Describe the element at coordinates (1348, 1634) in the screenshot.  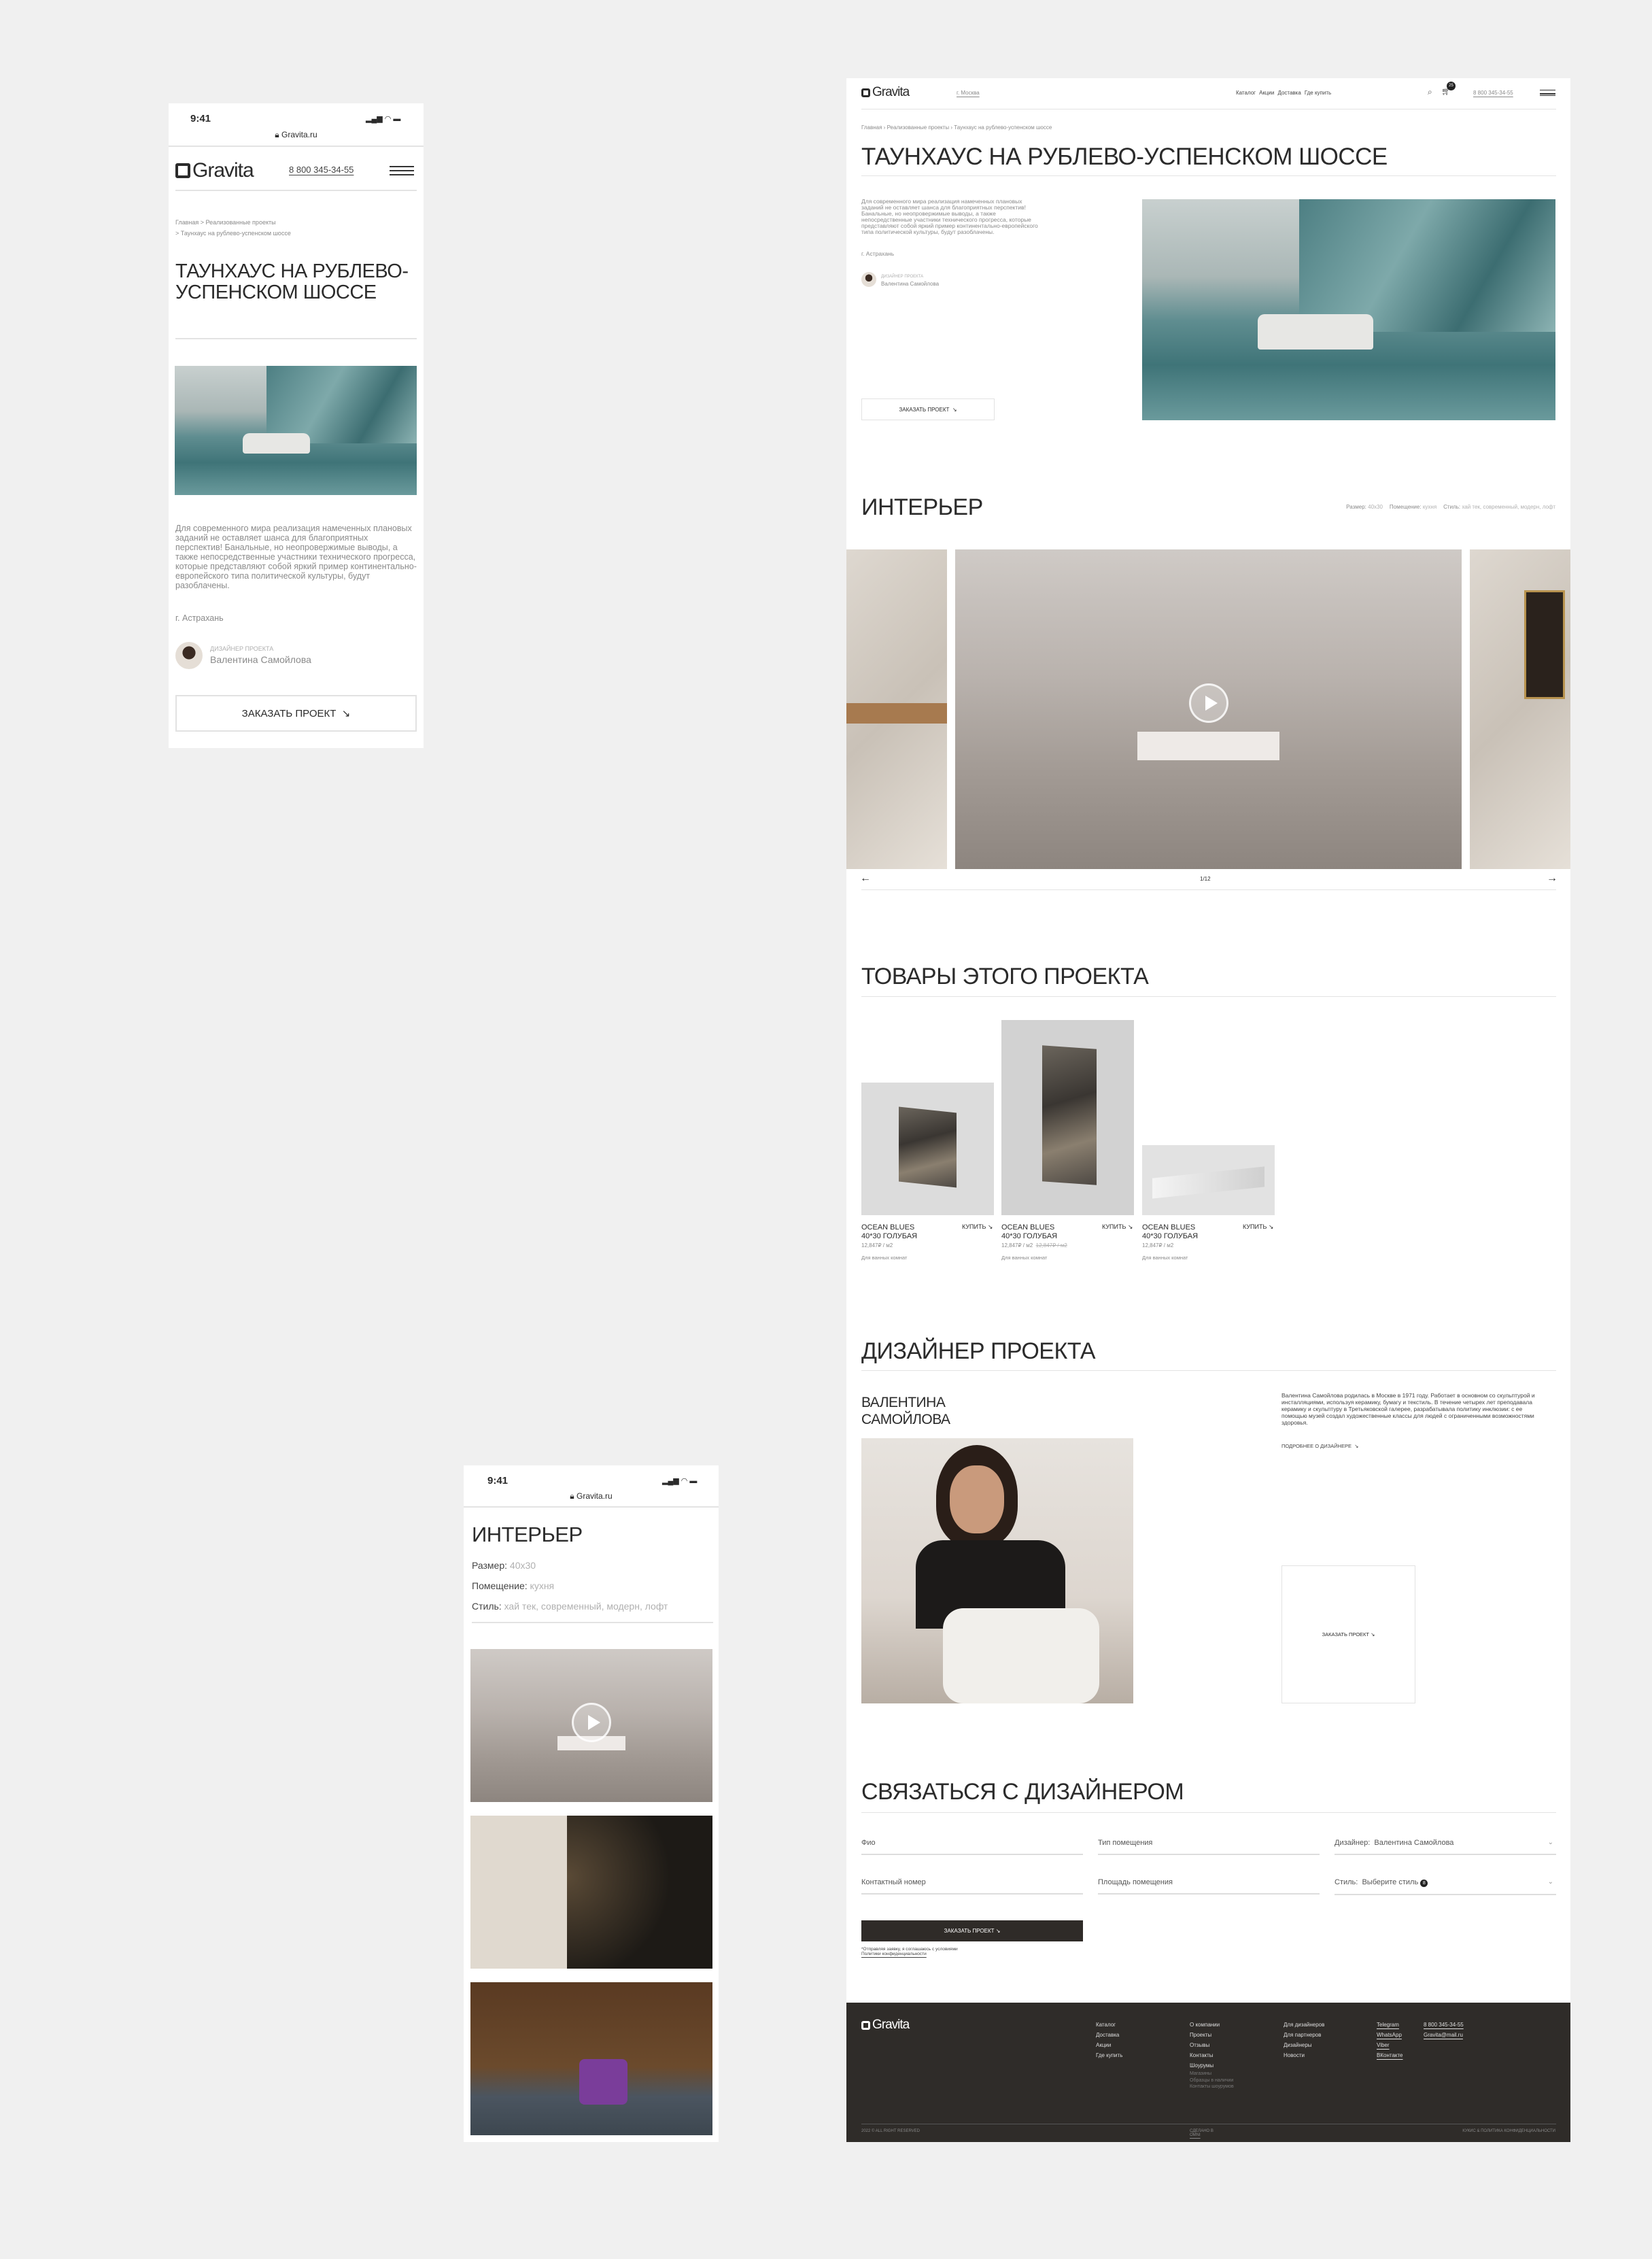
I see `designer-order-button: ЗАКАЗАТЬ ПРОЕКТ ↘` at that location.